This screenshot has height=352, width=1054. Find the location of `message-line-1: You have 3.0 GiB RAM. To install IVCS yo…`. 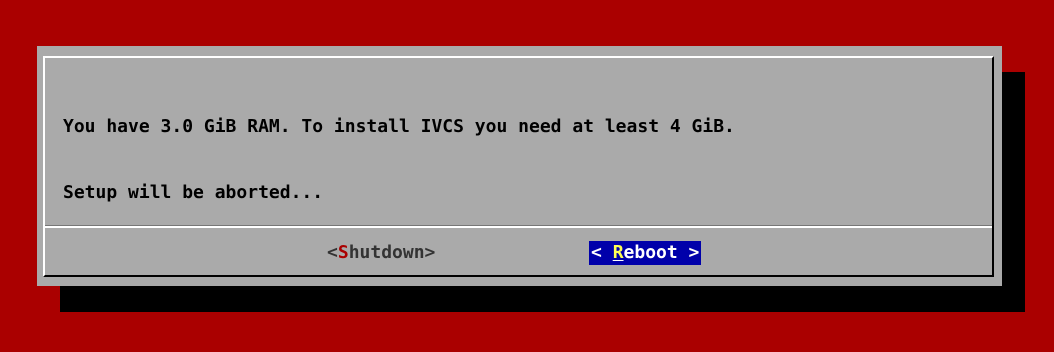

message-line-1: You have 3.0 GiB RAM. To install IVCS yo… is located at coordinates (399, 126).